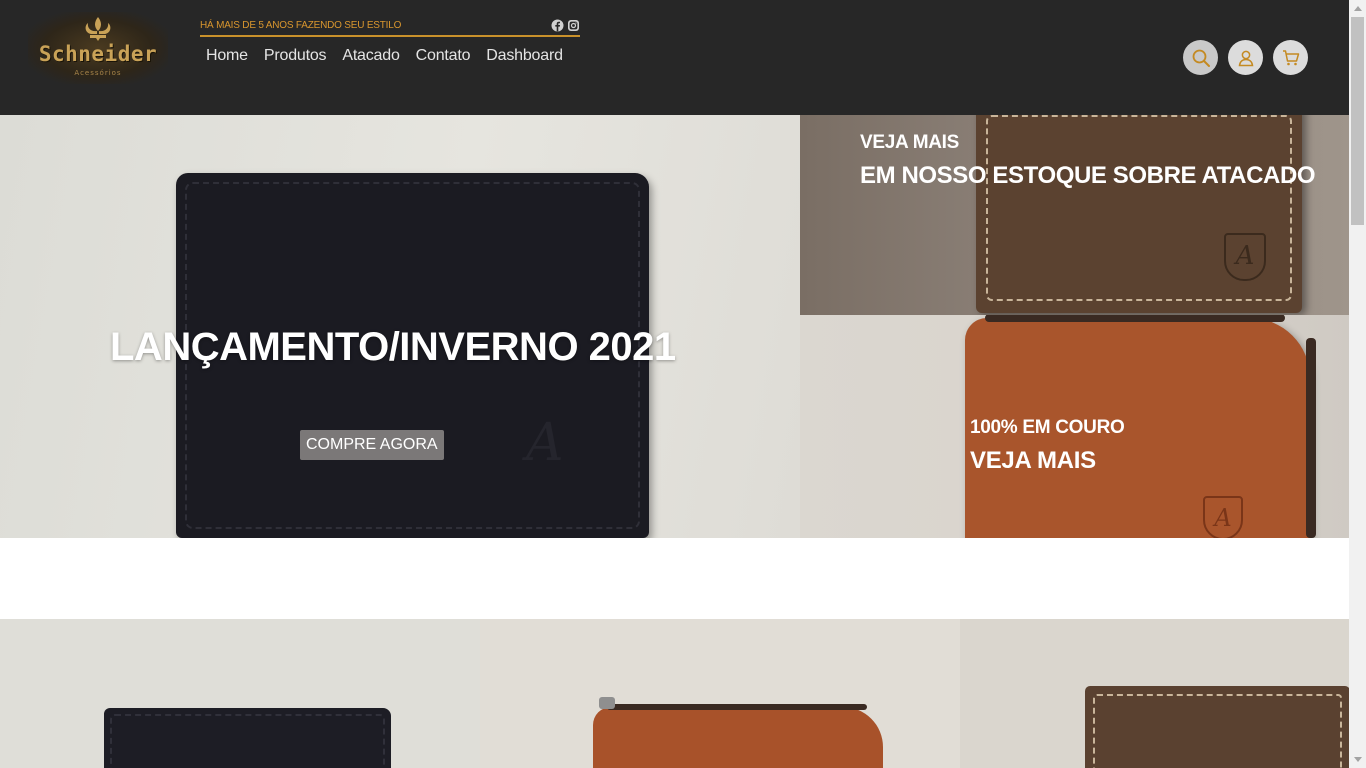 The image size is (1366, 768). I want to click on top-info-bar: HÁ MAIS DE 5 ANOS FAZENDO SEU ESTILO, so click(390, 26).